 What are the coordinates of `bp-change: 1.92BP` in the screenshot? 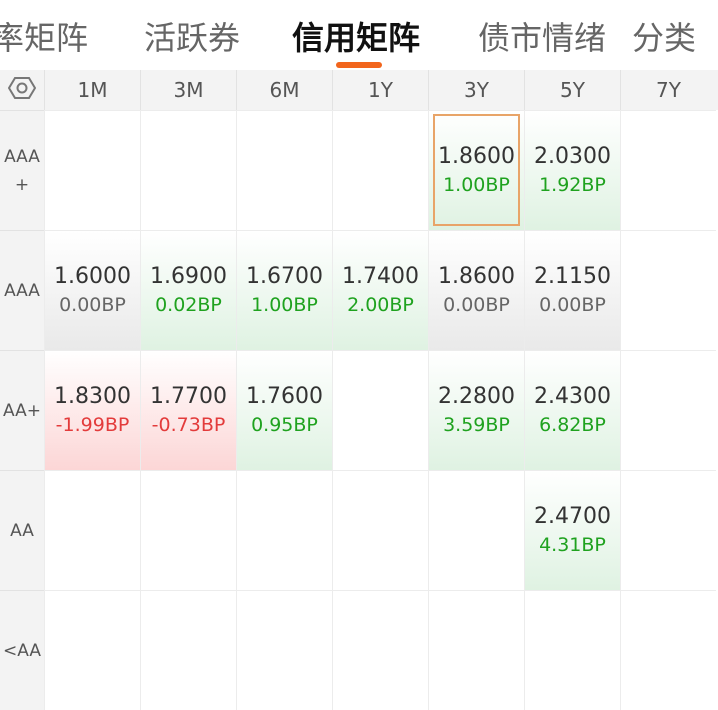 It's located at (572, 184).